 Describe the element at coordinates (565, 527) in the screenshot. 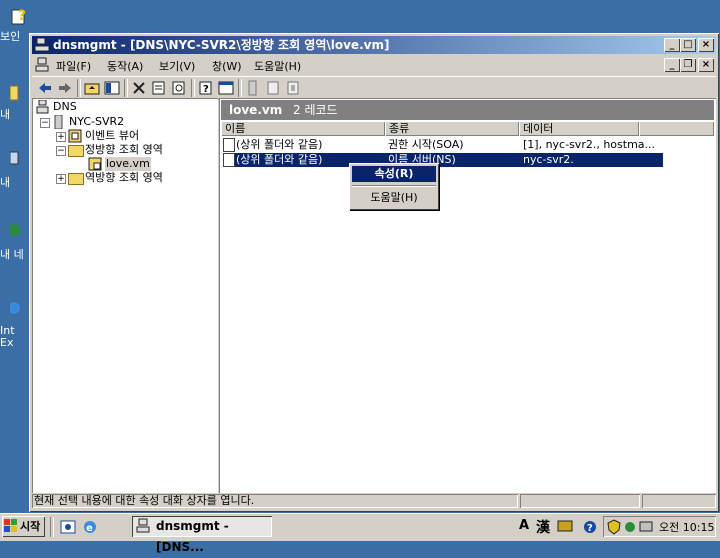

I see `ime-tool-icon` at that location.